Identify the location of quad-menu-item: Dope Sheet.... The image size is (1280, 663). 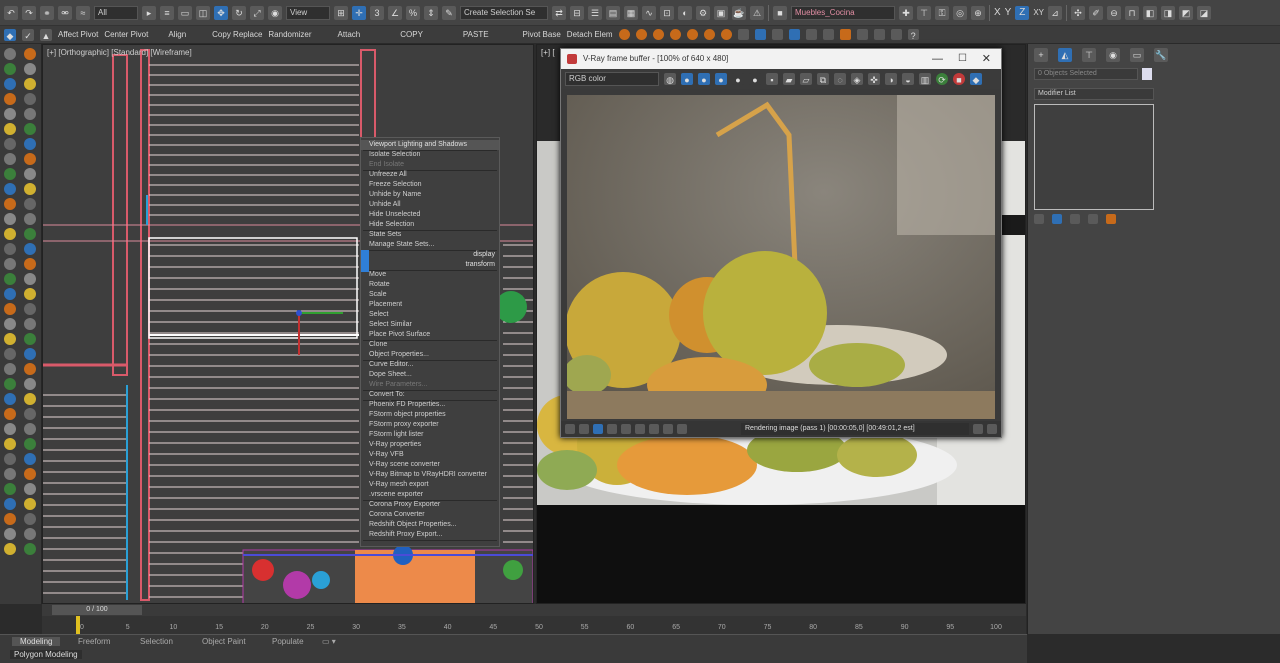
(430, 375).